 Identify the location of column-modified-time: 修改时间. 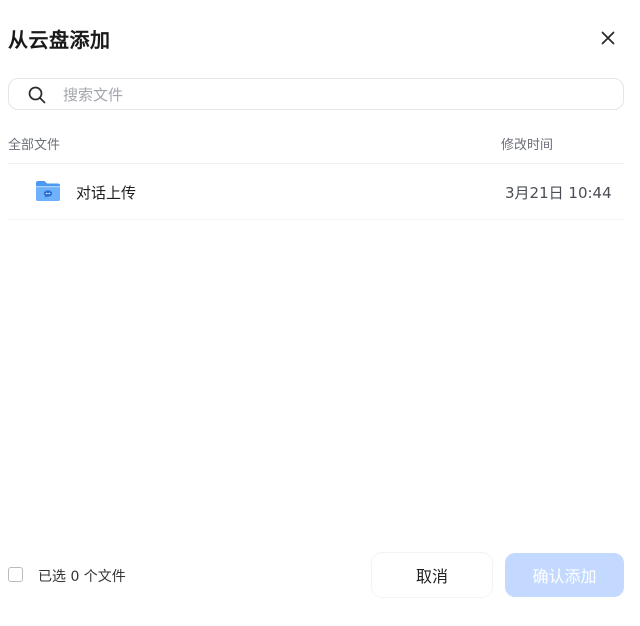
(527, 143).